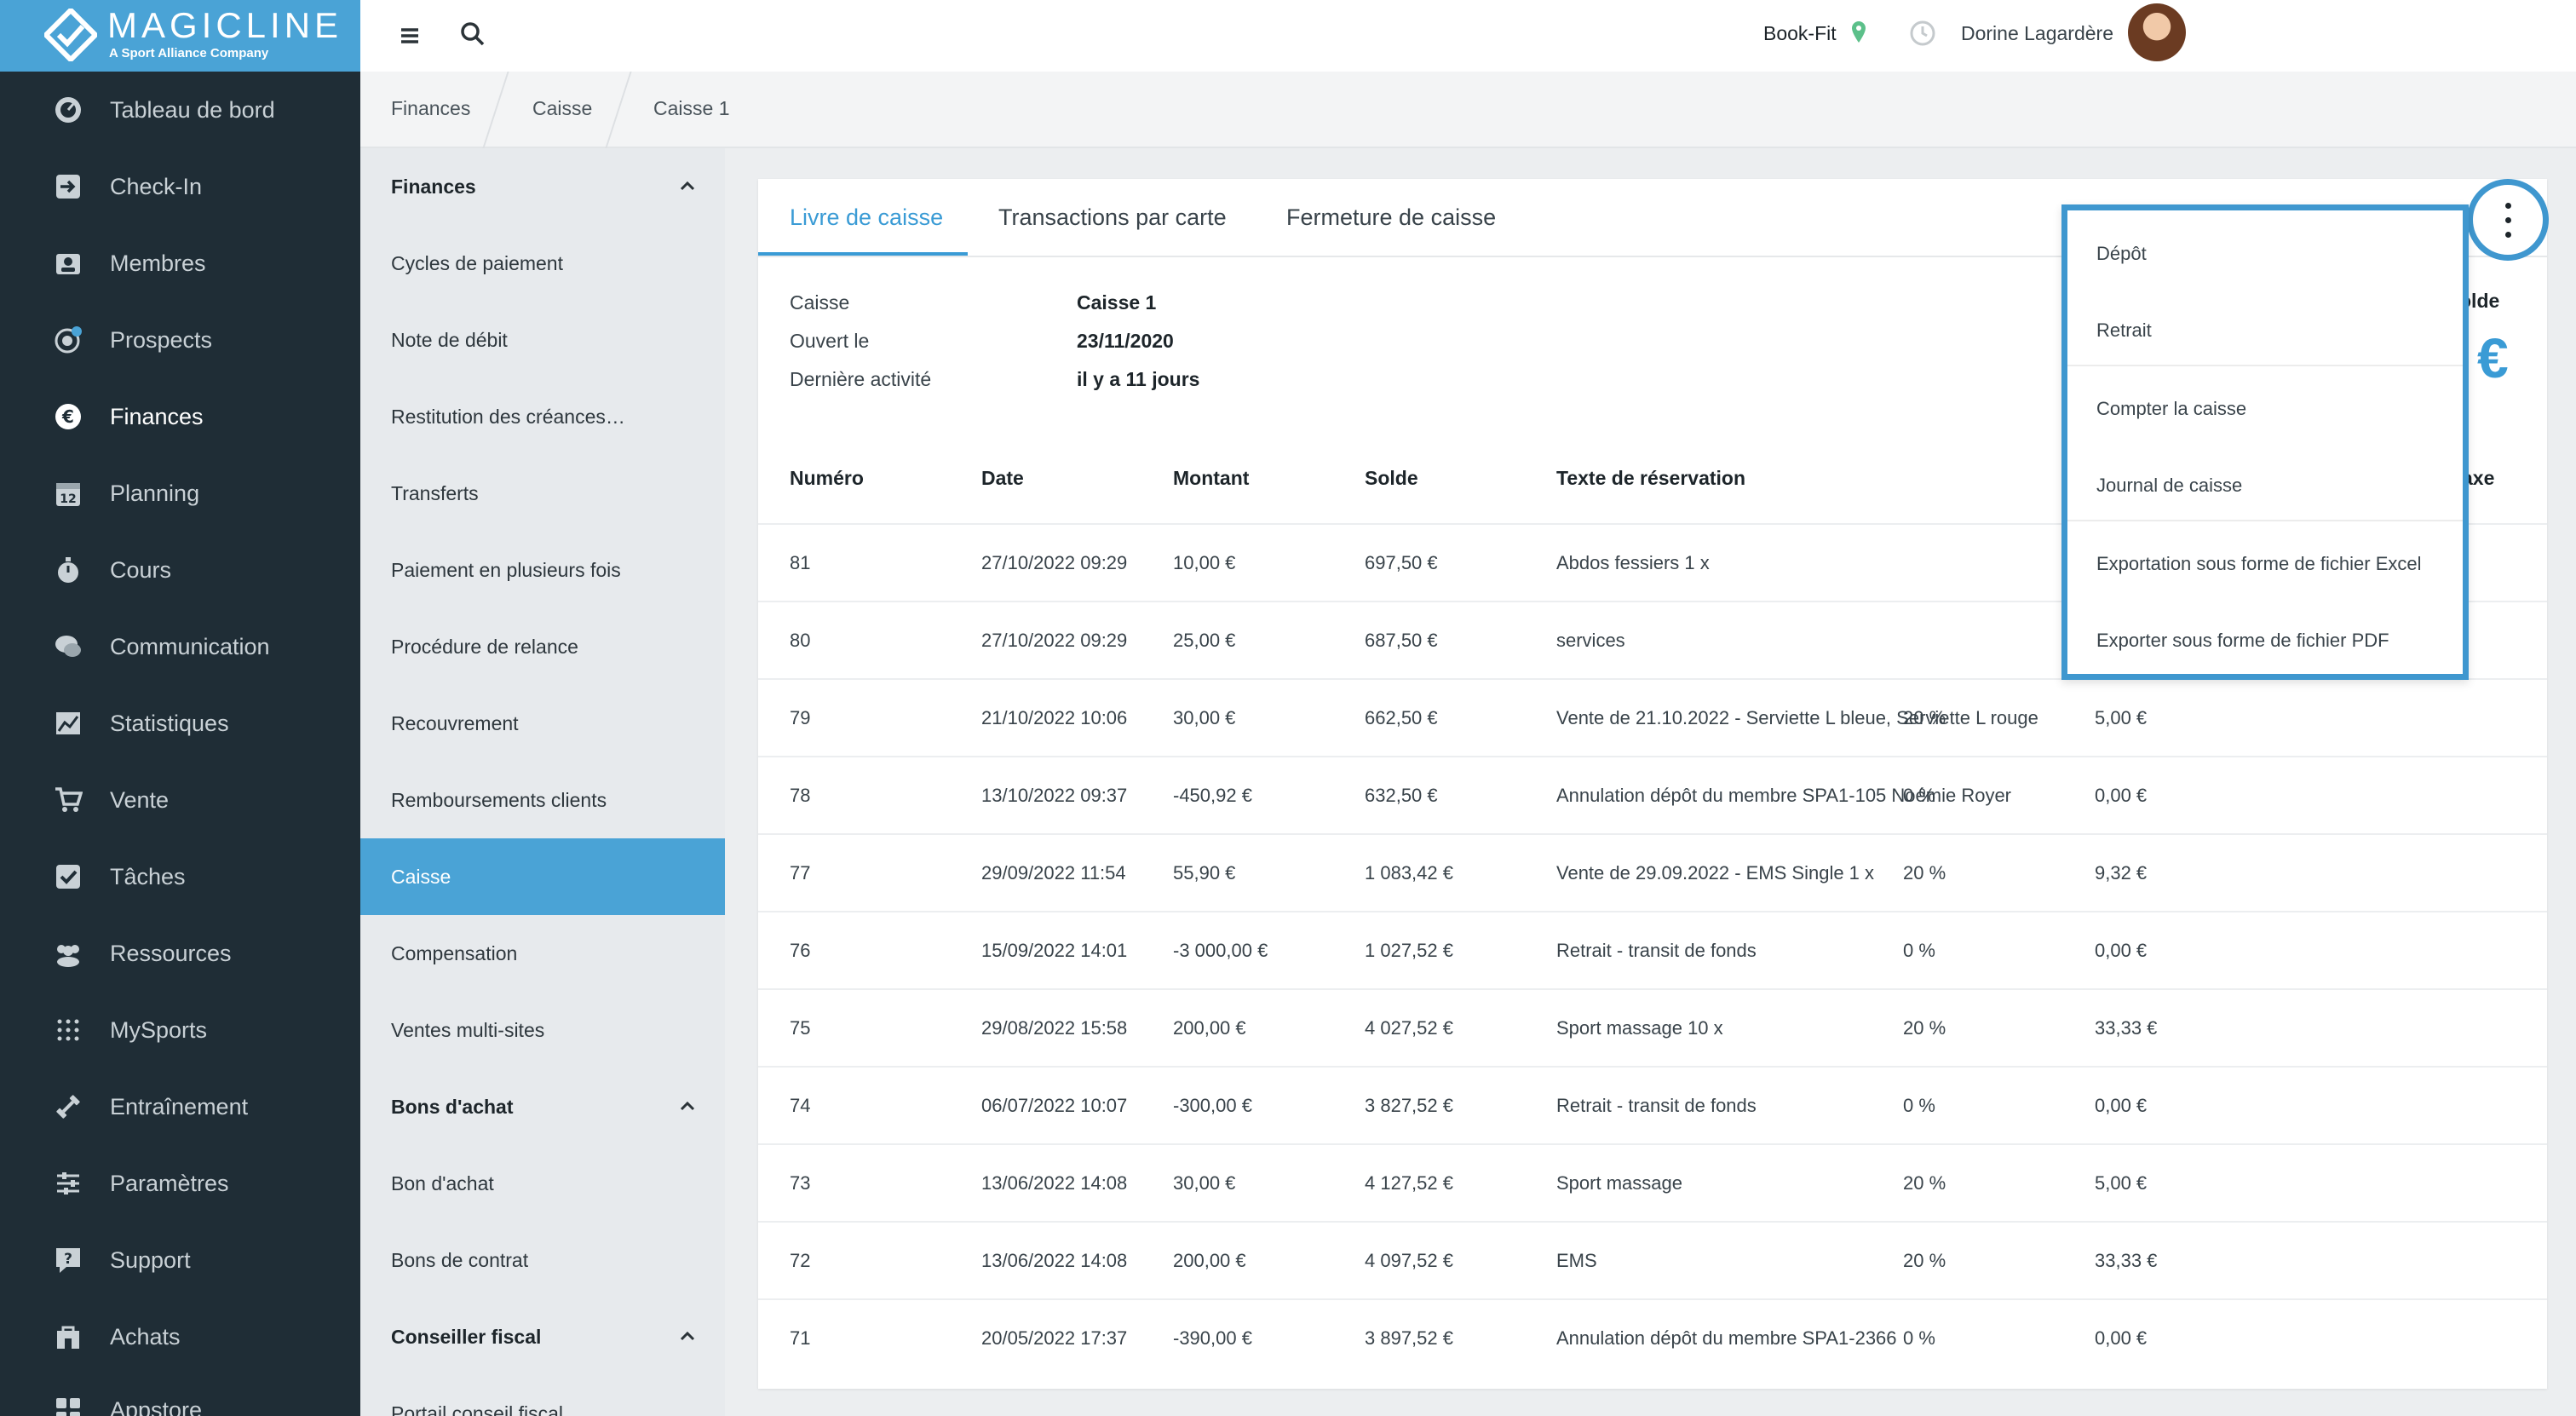 Image resolution: width=2576 pixels, height=1416 pixels. Describe the element at coordinates (543, 570) in the screenshot. I see `submenu-item-paiement-plusieurs-fois: Paiement en plusieurs fois` at that location.